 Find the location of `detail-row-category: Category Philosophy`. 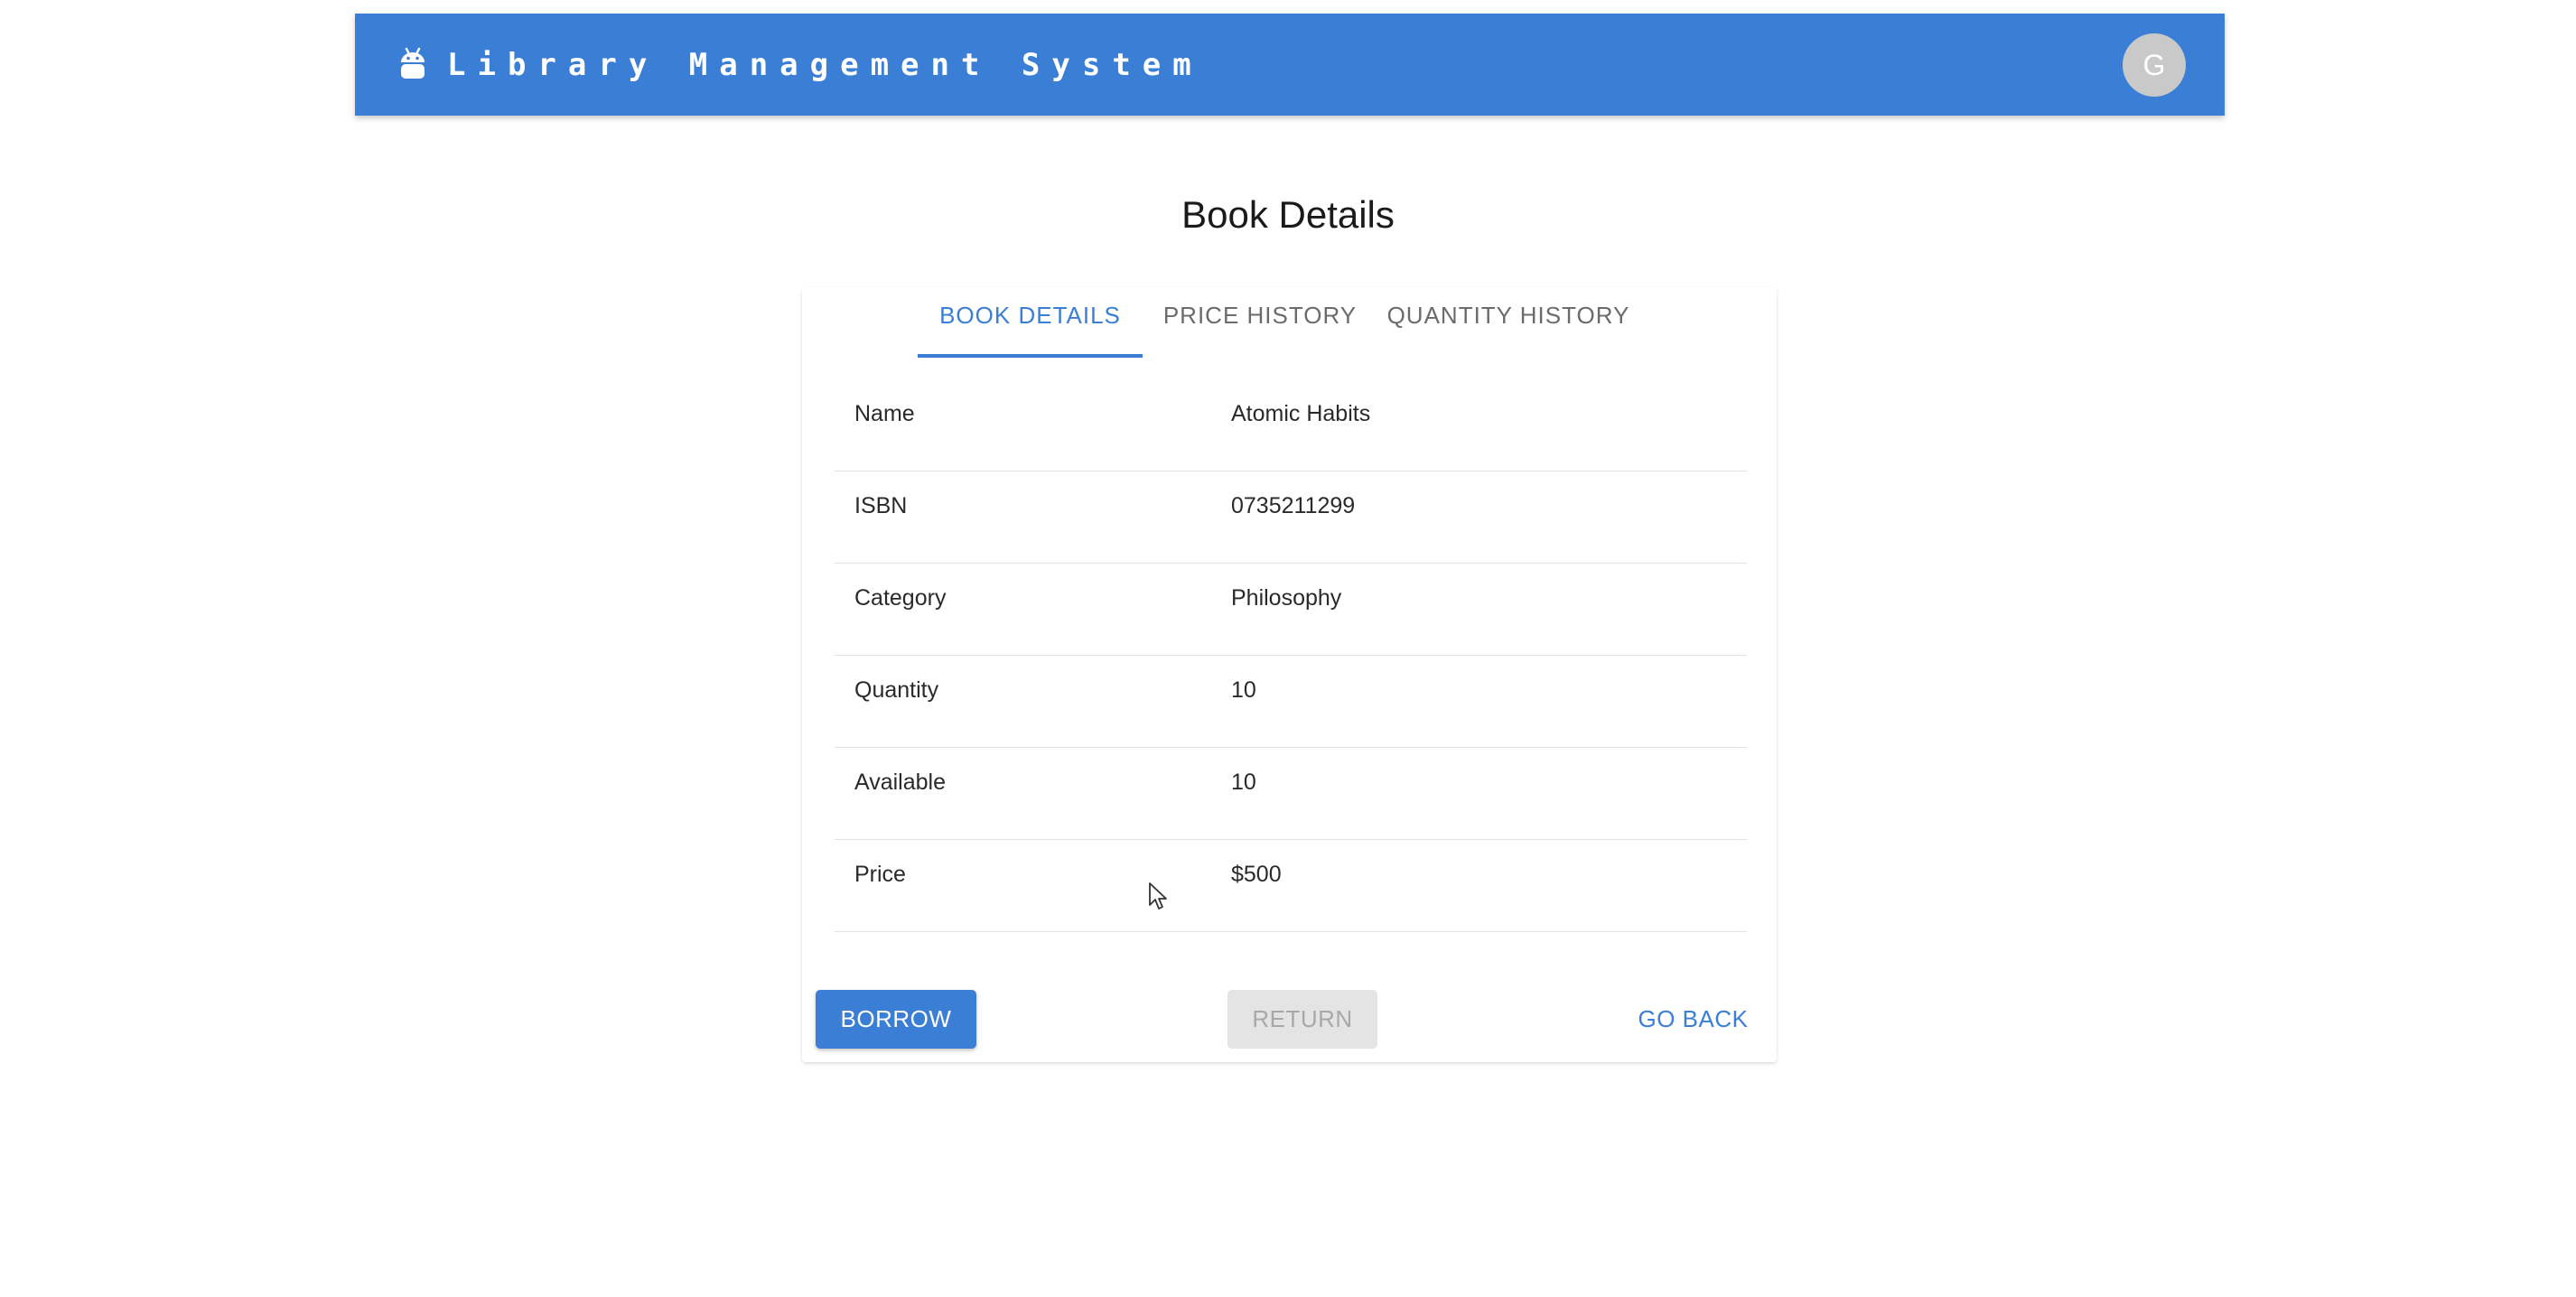

detail-row-category: Category Philosophy is located at coordinates (1291, 610).